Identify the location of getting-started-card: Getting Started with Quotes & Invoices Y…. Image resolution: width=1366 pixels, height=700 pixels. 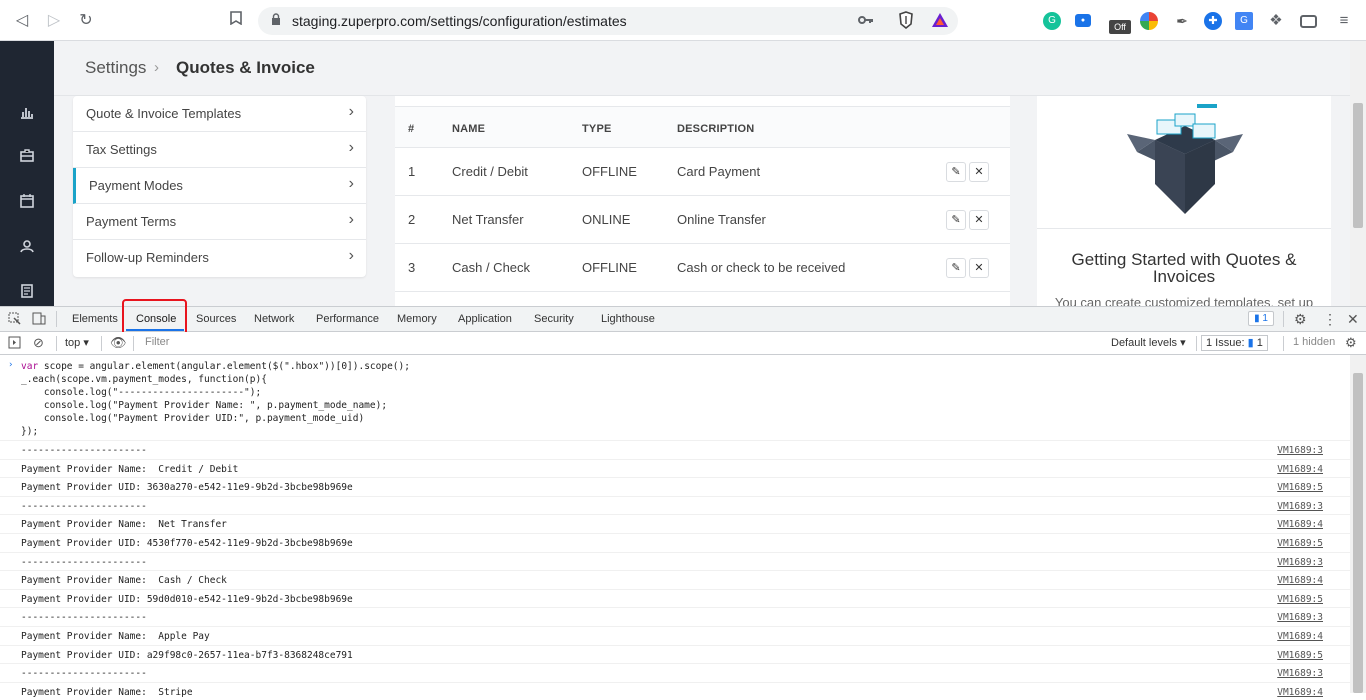
(1184, 201).